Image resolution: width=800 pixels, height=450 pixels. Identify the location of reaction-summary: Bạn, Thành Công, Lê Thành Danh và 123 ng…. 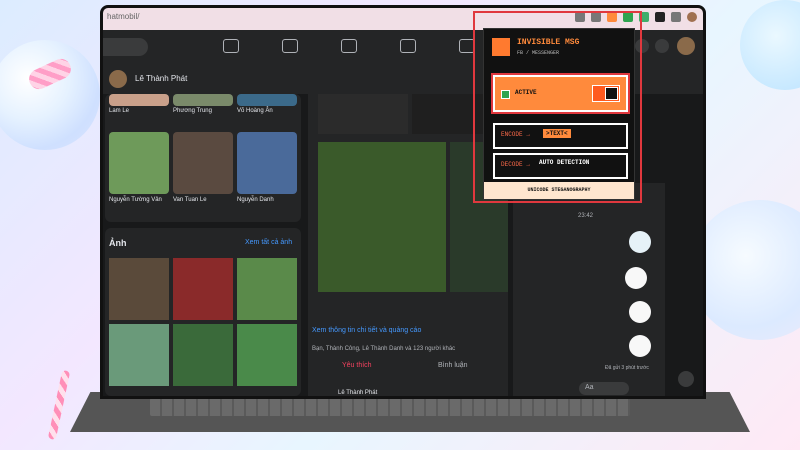
(383, 349).